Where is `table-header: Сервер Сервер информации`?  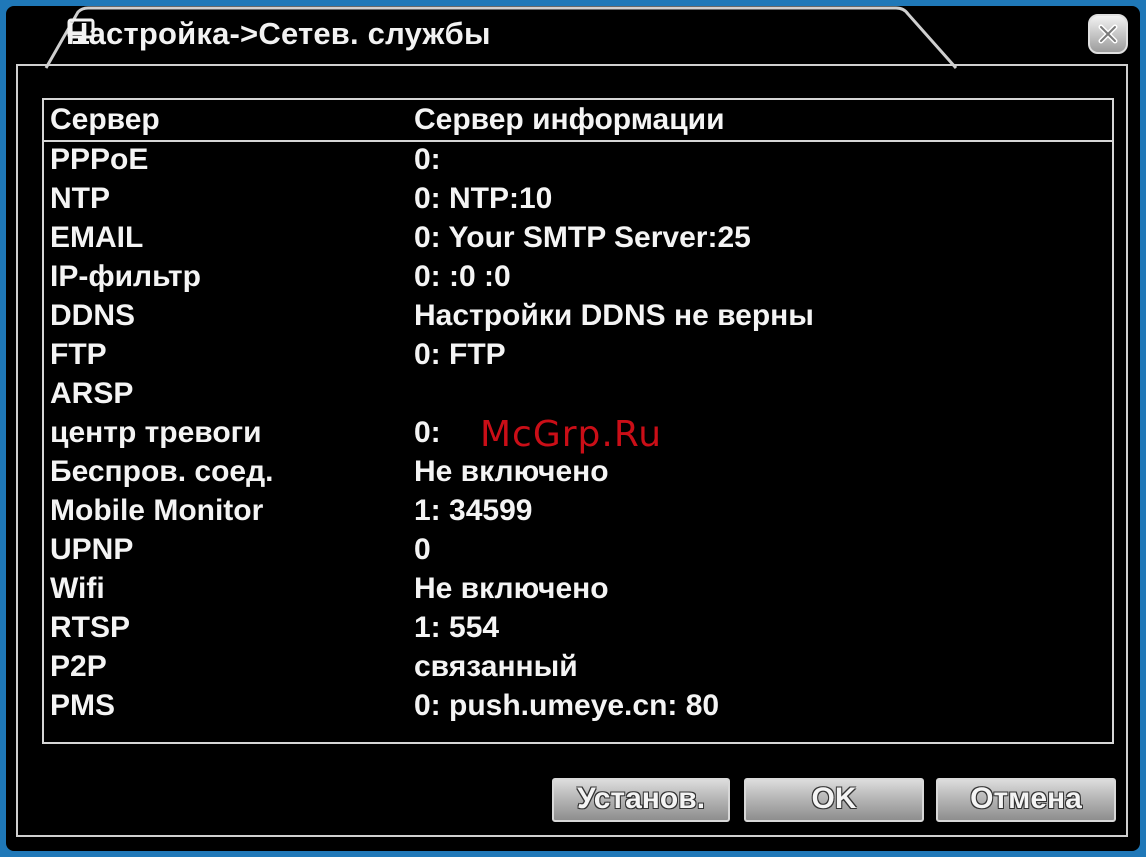 table-header: Сервер Сервер информации is located at coordinates (578, 121).